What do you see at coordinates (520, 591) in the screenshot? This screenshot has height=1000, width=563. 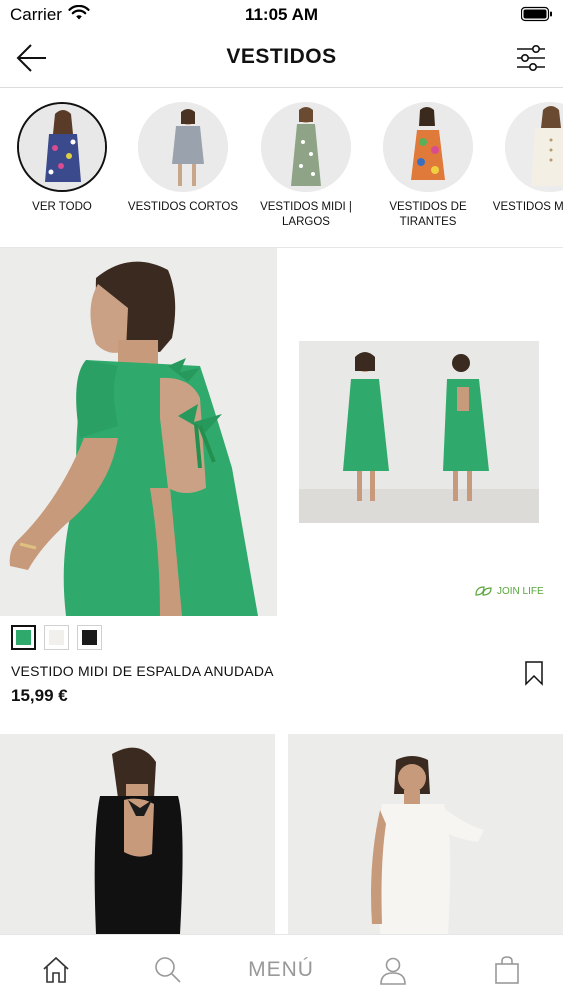 I see `join-life-label: JOIN LIFE` at bounding box center [520, 591].